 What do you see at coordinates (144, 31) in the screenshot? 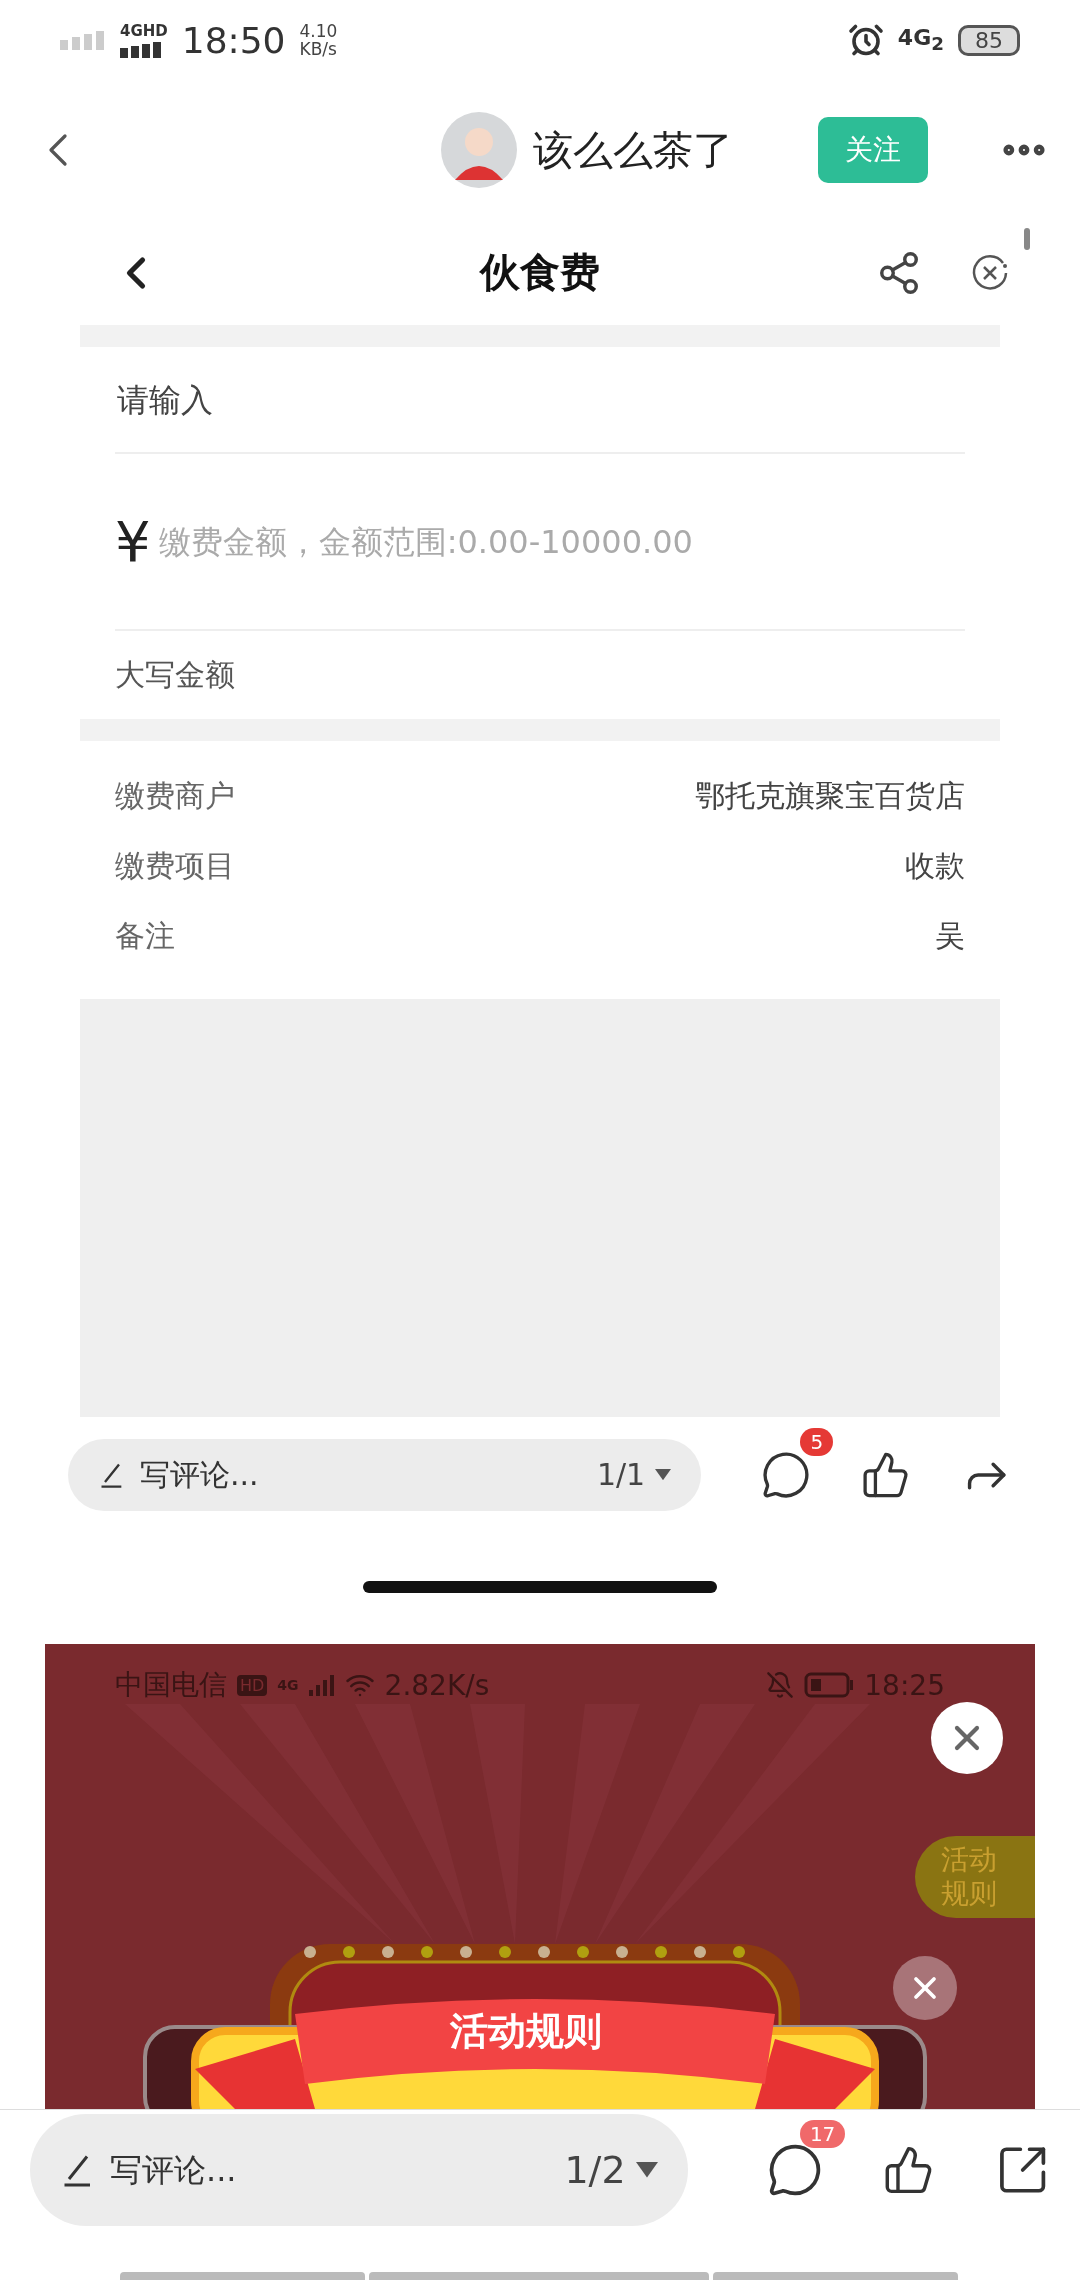
I see `network-type: 4GHD` at bounding box center [144, 31].